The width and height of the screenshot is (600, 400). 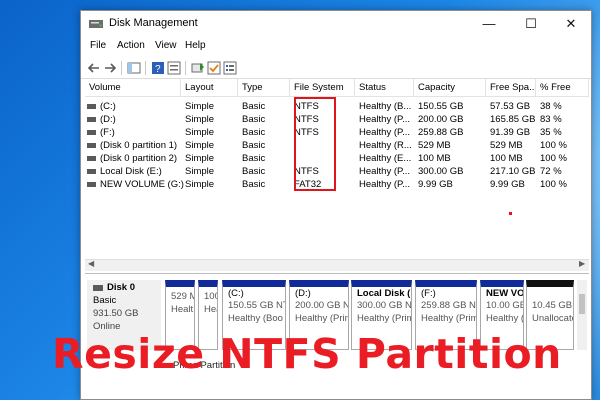 I want to click on ntfs-highlight-box, so click(x=315, y=144).